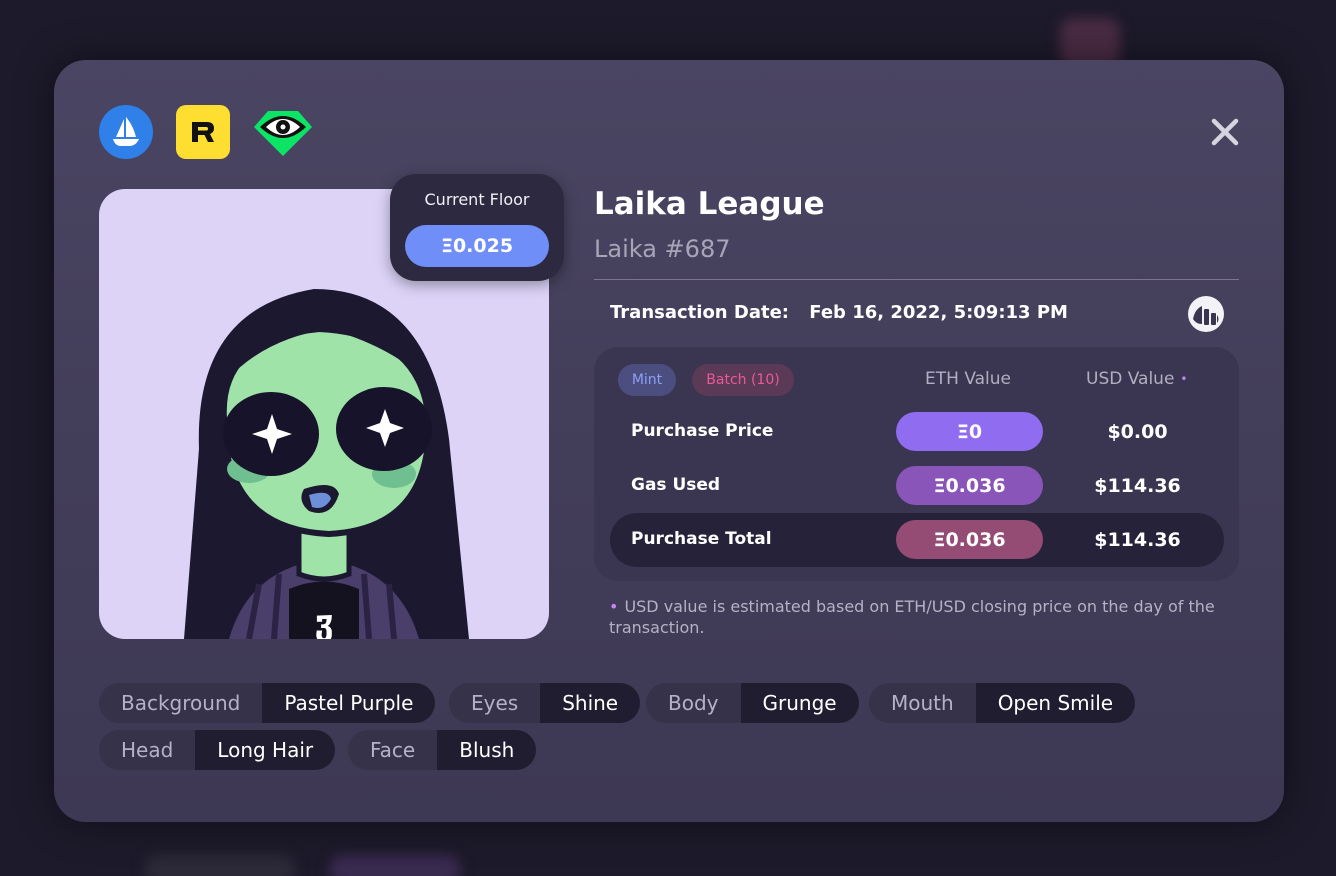  What do you see at coordinates (699, 312) in the screenshot?
I see `transaction-date-label: Transaction Date:` at bounding box center [699, 312].